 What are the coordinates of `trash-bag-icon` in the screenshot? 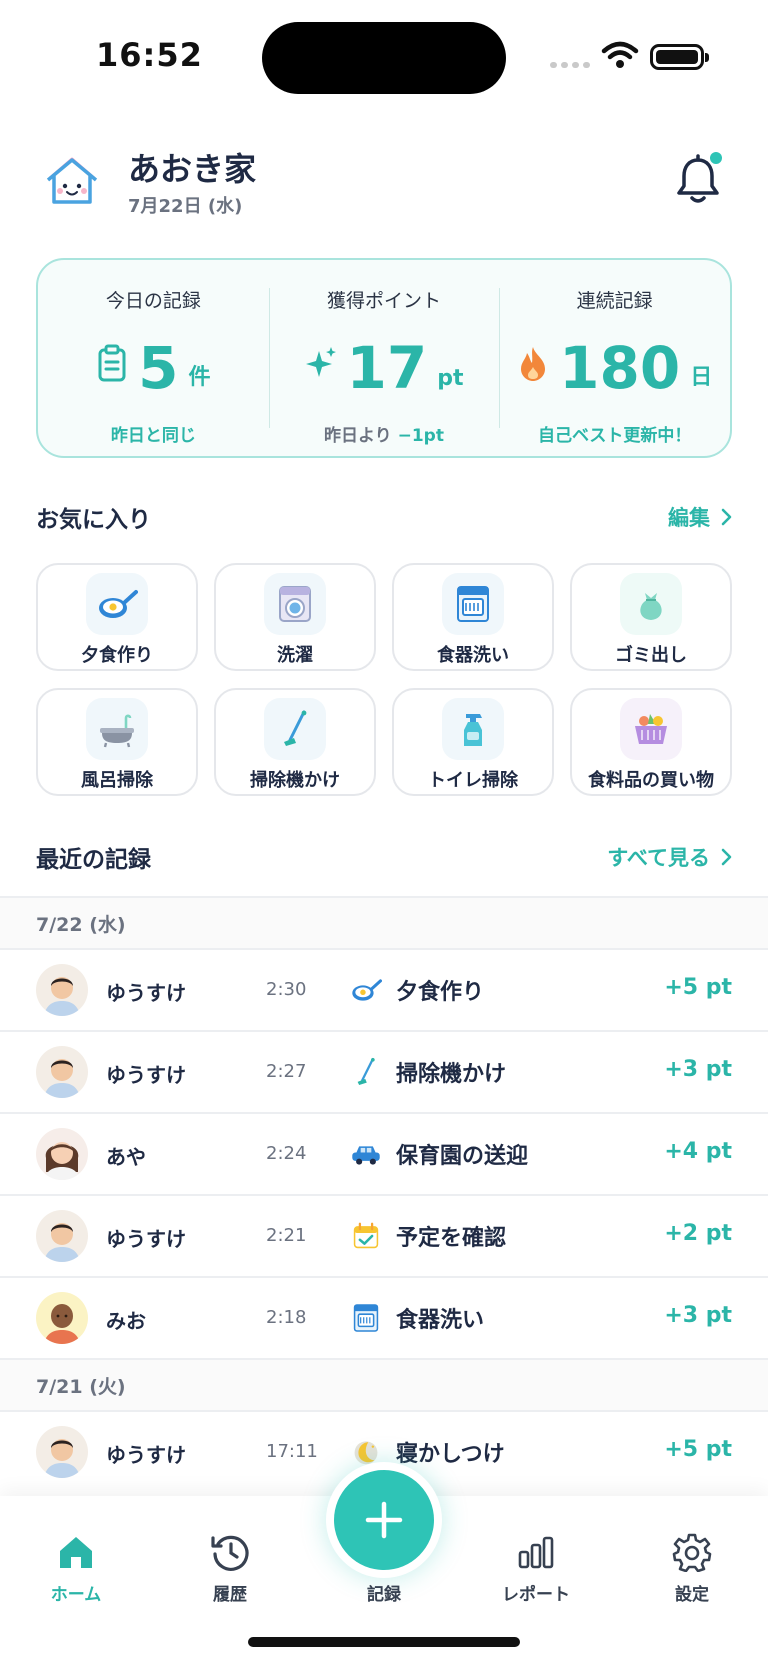 It's located at (651, 606).